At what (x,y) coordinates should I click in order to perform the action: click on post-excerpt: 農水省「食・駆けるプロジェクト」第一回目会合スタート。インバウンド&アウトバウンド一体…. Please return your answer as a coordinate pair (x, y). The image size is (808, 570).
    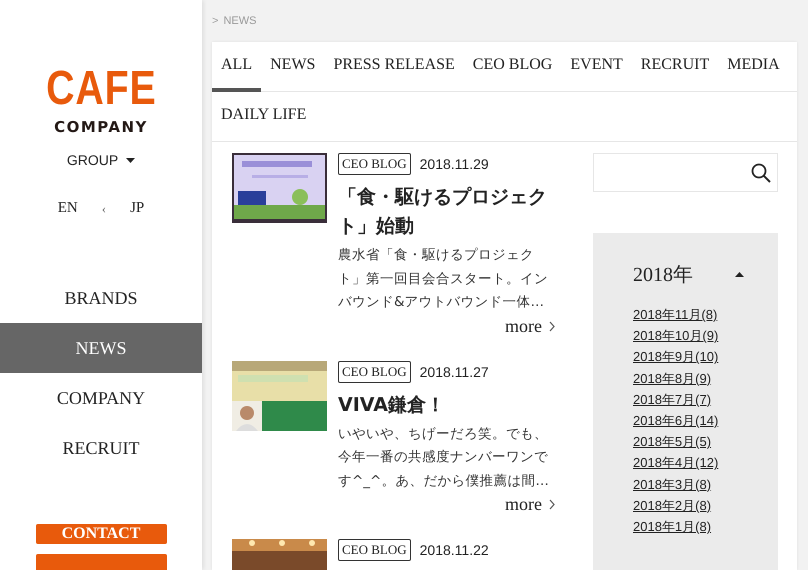
    Looking at the image, I should click on (443, 279).